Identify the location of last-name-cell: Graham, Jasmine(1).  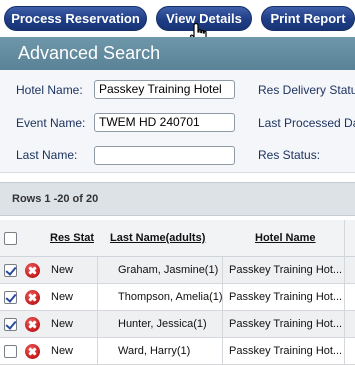
(168, 270).